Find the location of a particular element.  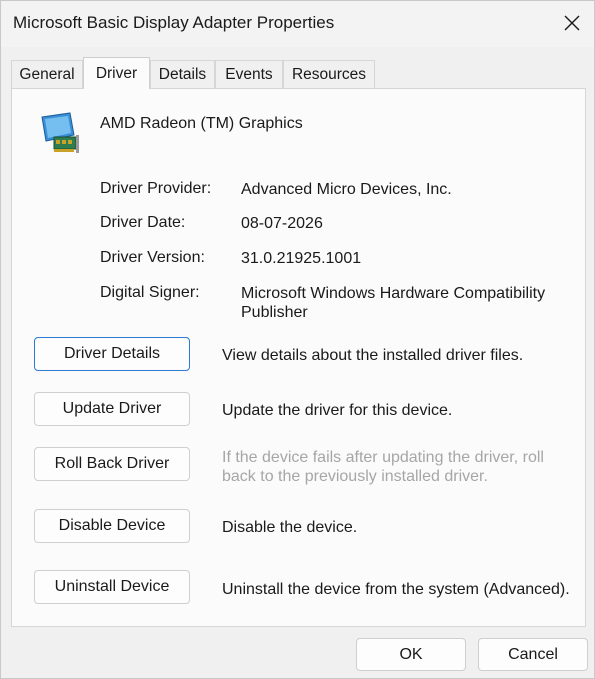

tab-details: Details is located at coordinates (182, 74).